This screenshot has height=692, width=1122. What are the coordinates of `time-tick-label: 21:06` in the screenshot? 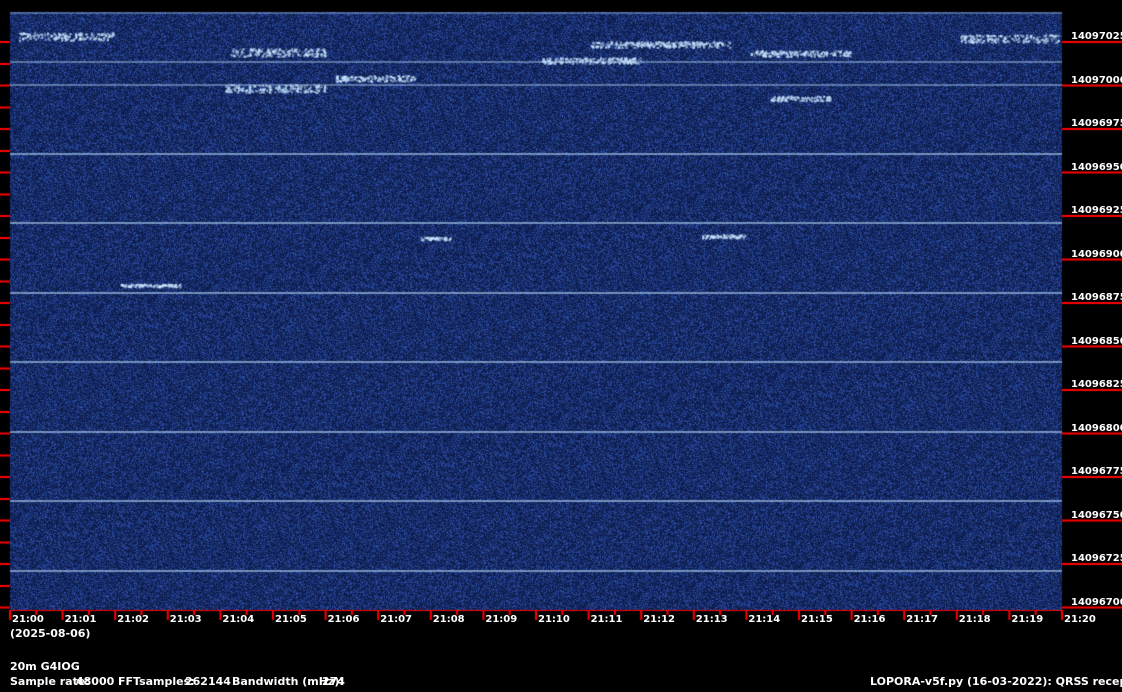 It's located at (343, 619).